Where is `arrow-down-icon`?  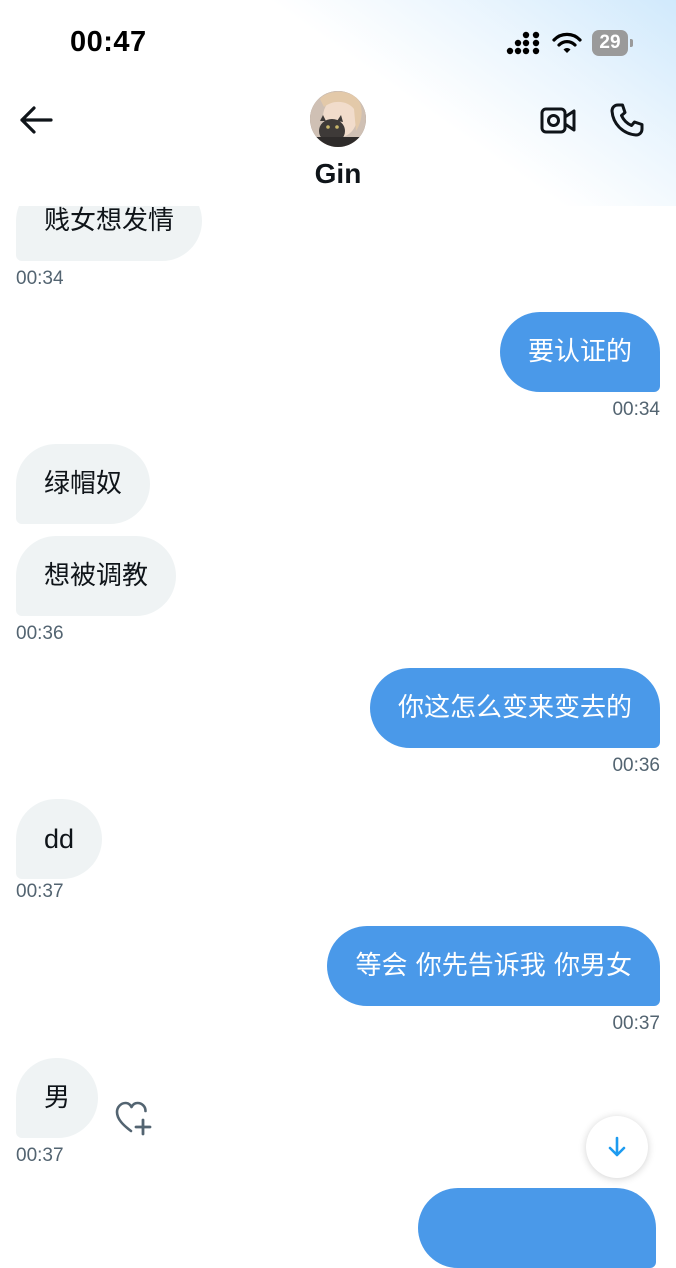 arrow-down-icon is located at coordinates (617, 1146).